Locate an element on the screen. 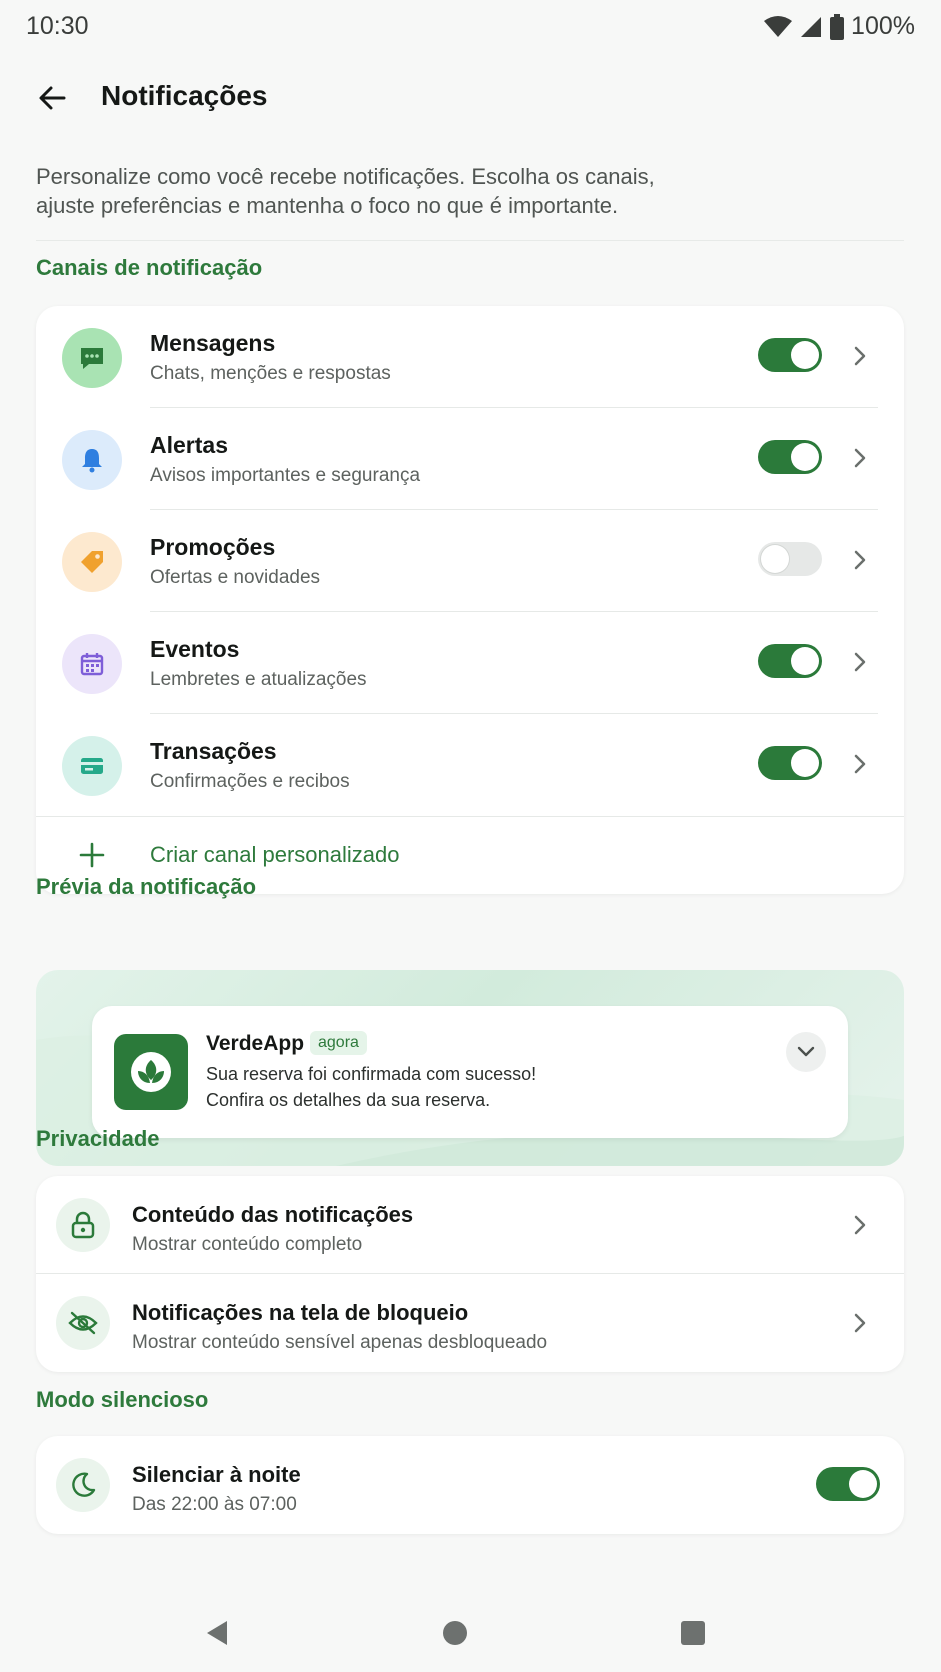 This screenshot has width=941, height=1672. section-title-silent-mode: Modo silencioso is located at coordinates (122, 1399).